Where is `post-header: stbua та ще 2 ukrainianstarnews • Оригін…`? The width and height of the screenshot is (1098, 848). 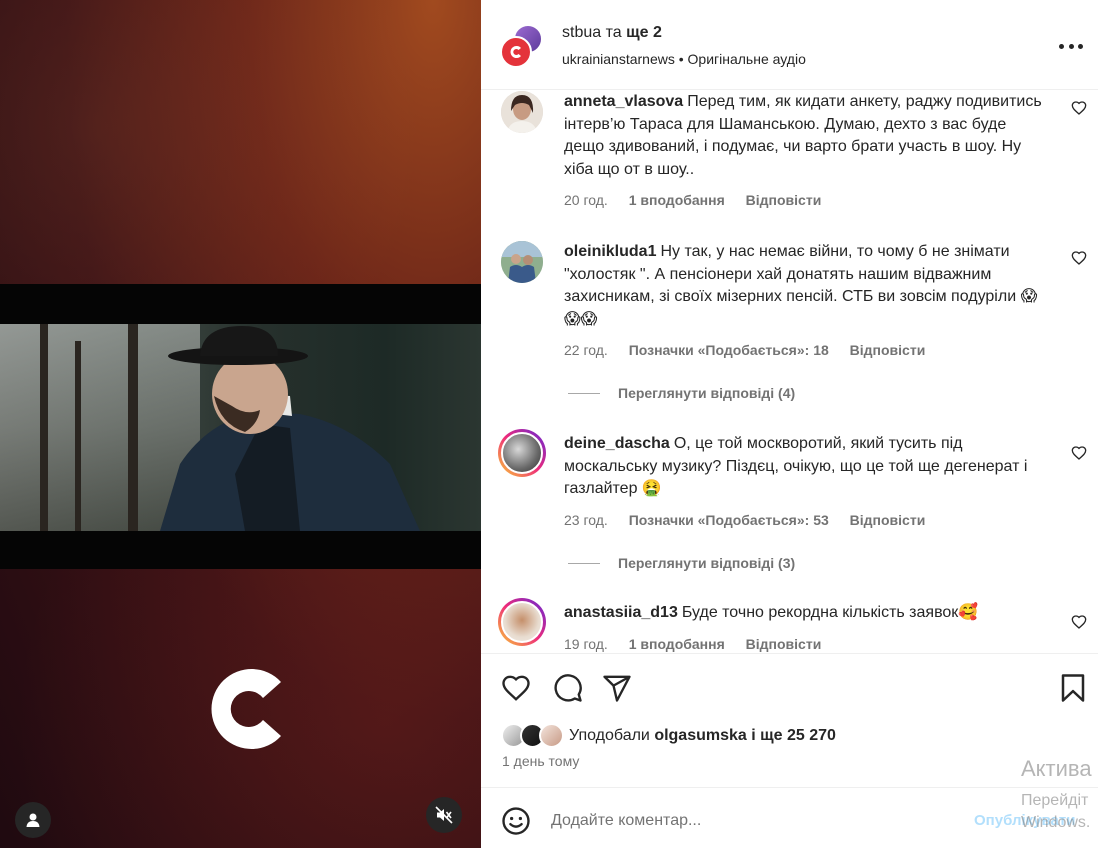 post-header: stbua та ще 2 ukrainianstarnews • Оригін… is located at coordinates (789, 45).